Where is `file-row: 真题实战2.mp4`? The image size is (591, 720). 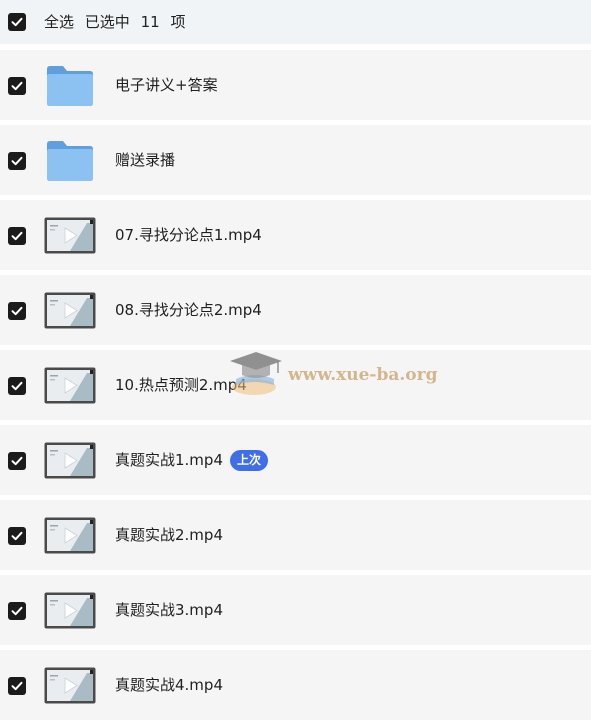
file-row: 真题实战2.mp4 is located at coordinates (295, 535).